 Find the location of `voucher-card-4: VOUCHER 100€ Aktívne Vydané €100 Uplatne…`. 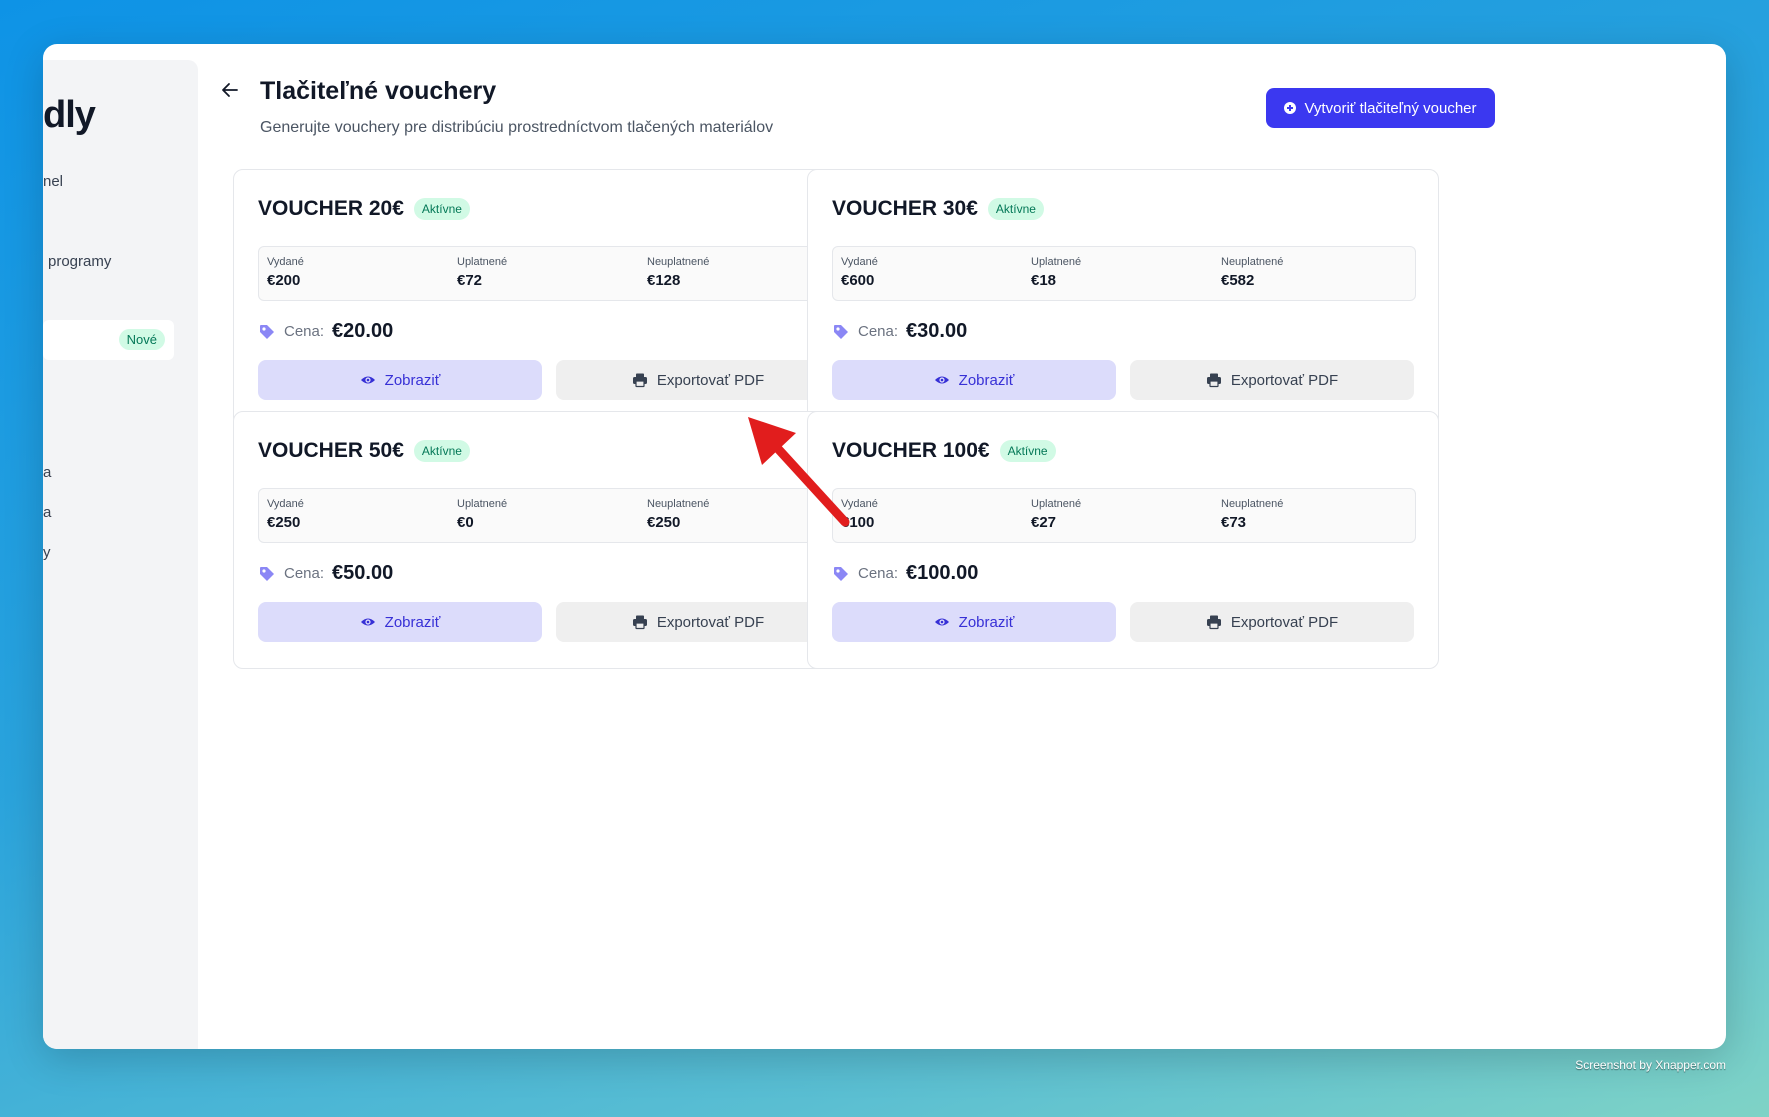

voucher-card-4: VOUCHER 100€ Aktívne Vydané €100 Uplatne… is located at coordinates (1123, 540).